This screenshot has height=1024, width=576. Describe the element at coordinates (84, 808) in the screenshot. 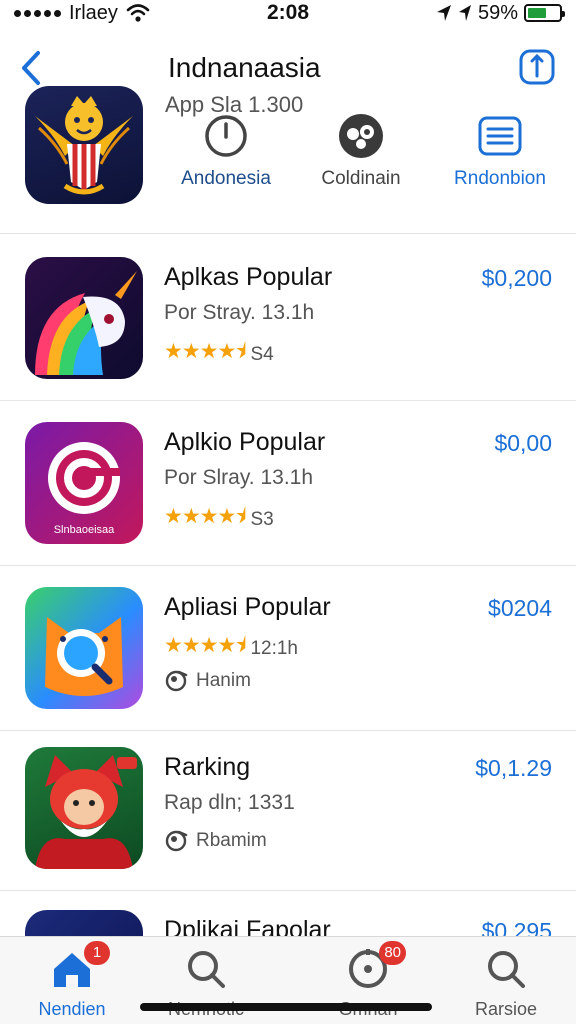

I see `santa-icon` at that location.